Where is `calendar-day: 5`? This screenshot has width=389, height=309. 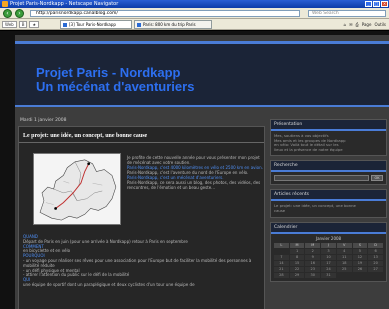 calendar-day: 5 is located at coordinates (360, 251).